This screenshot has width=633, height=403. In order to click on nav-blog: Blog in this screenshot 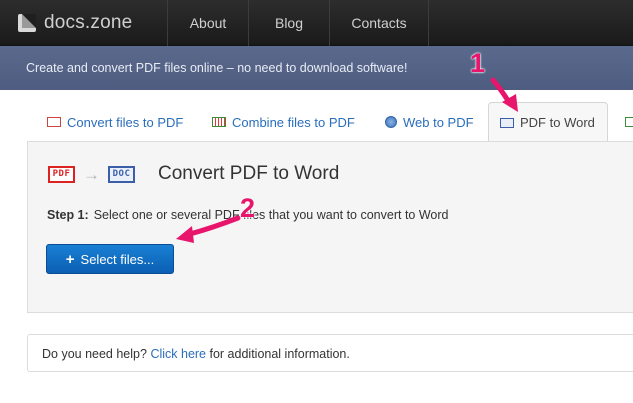, I will do `click(288, 23)`.